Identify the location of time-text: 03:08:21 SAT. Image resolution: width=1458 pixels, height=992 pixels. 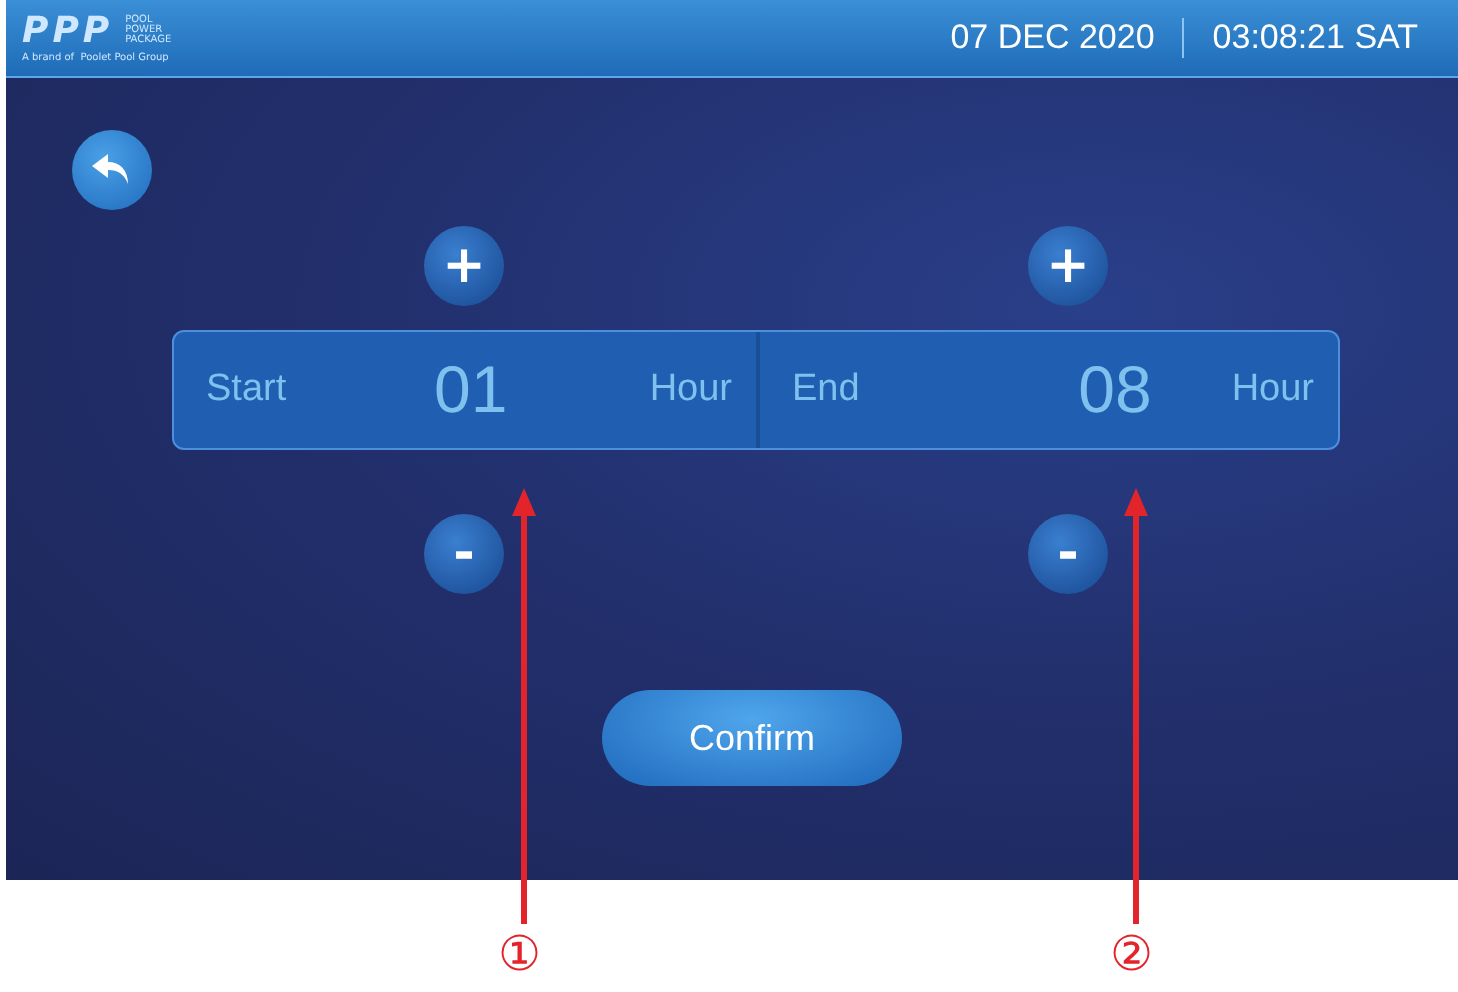
(1315, 38).